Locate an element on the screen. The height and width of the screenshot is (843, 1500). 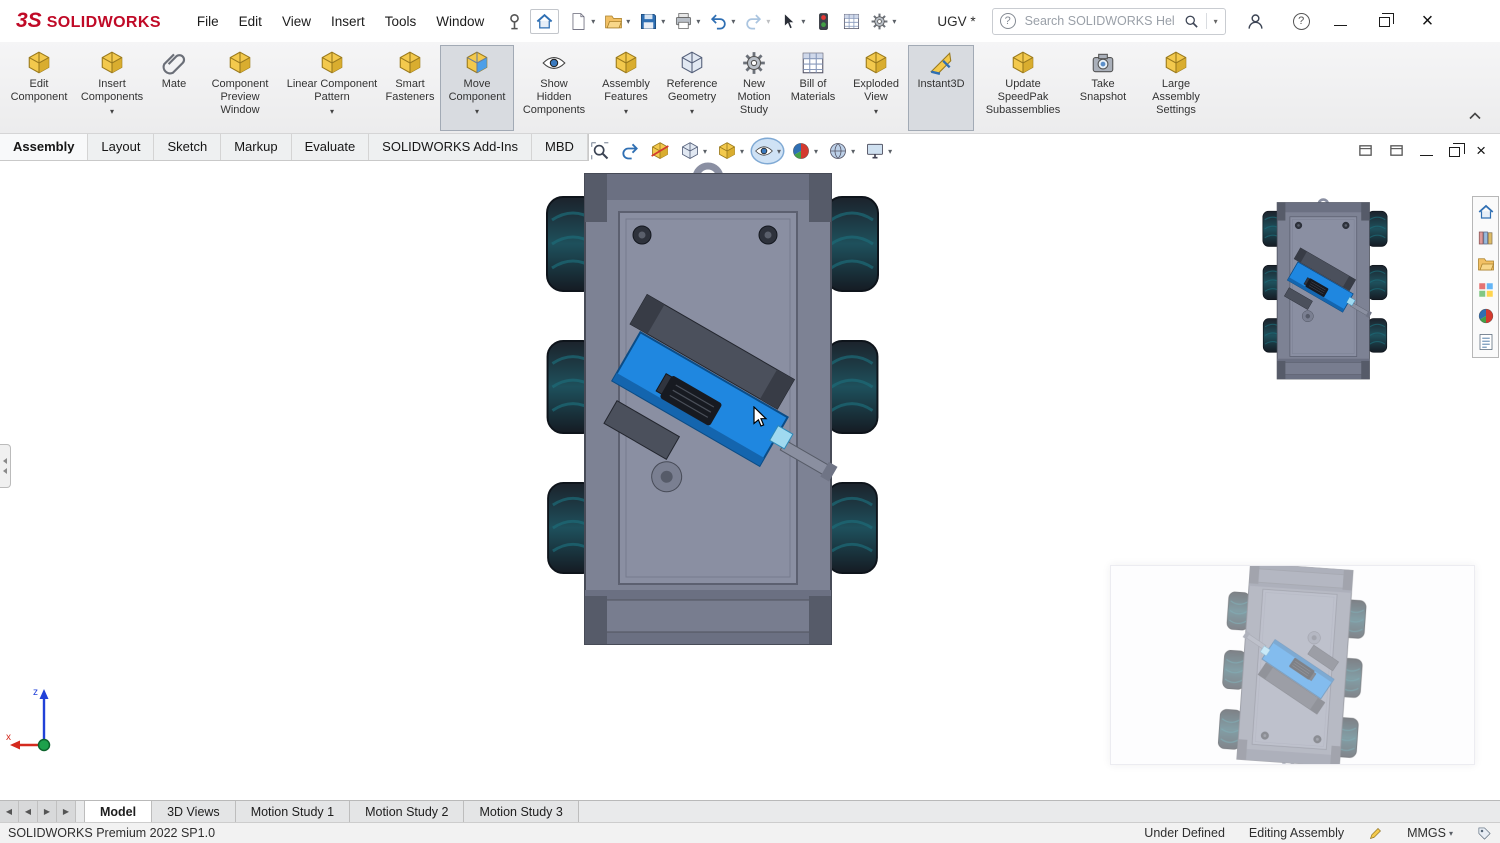
zoom-to-area-icon is located at coordinates (600, 151).